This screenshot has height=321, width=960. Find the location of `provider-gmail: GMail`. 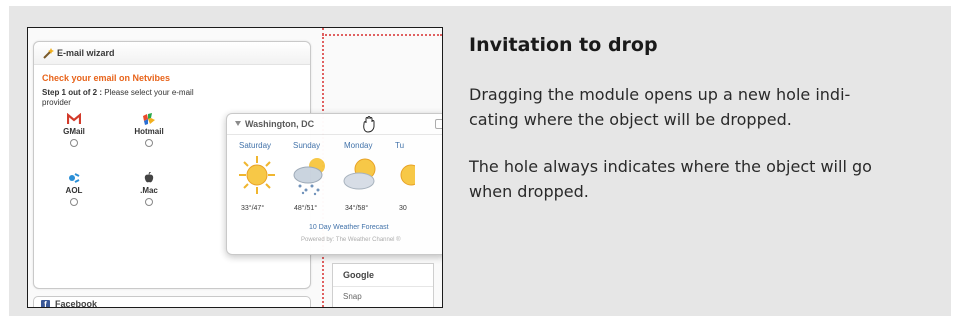

provider-gmail: GMail is located at coordinates (74, 130).